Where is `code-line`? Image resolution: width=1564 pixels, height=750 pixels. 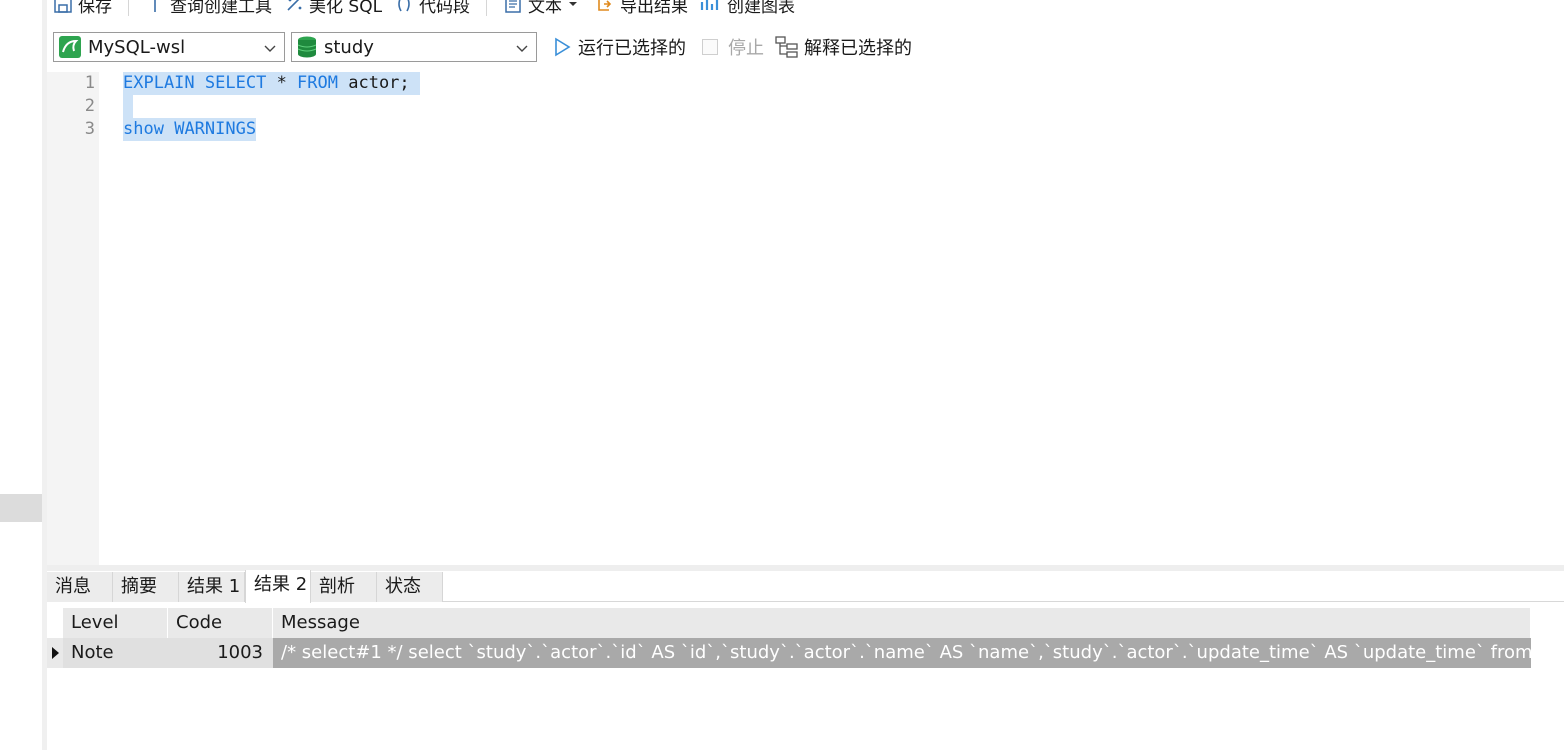
code-line is located at coordinates (128, 106).